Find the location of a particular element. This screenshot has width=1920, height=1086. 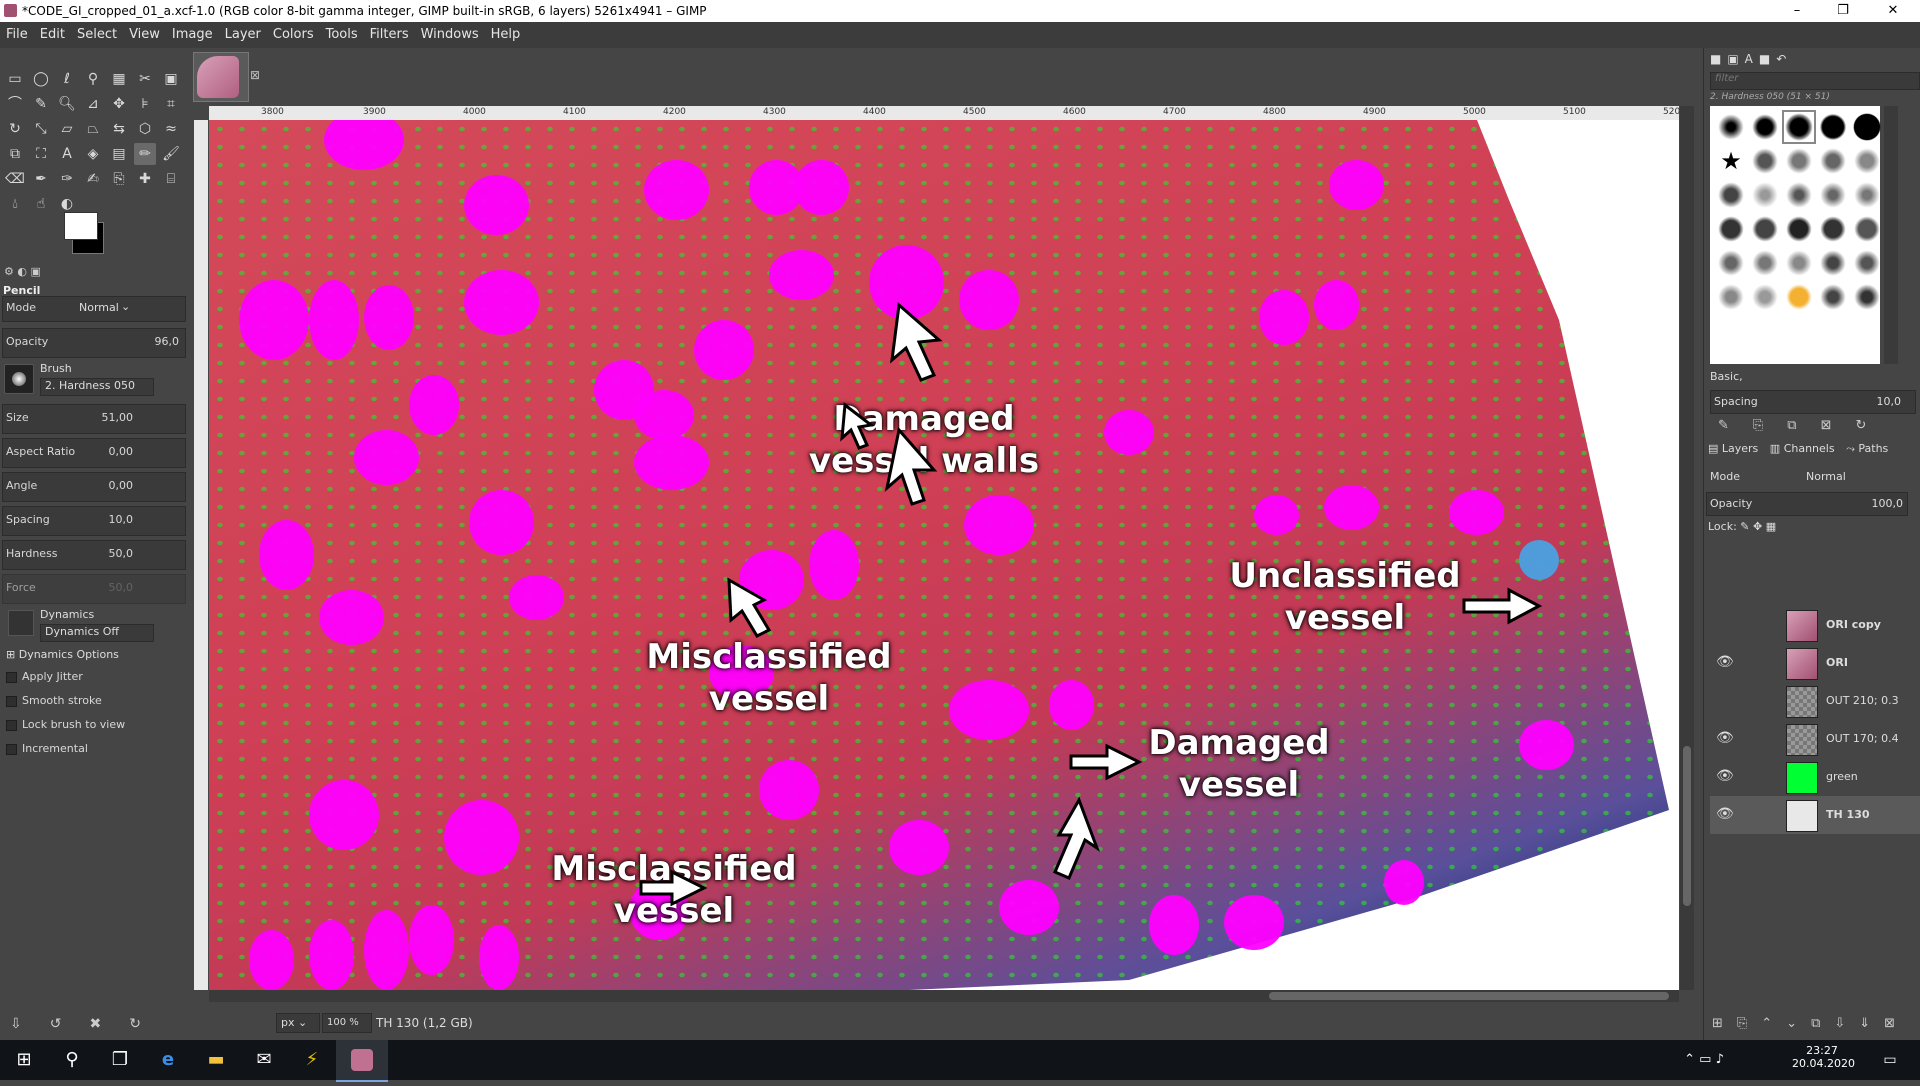

perspective-icon: ⏢ is located at coordinates (93, 129).